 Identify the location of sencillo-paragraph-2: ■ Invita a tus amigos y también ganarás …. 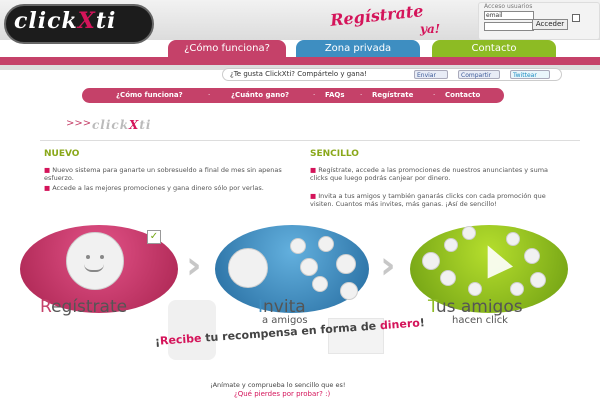
(428, 200).